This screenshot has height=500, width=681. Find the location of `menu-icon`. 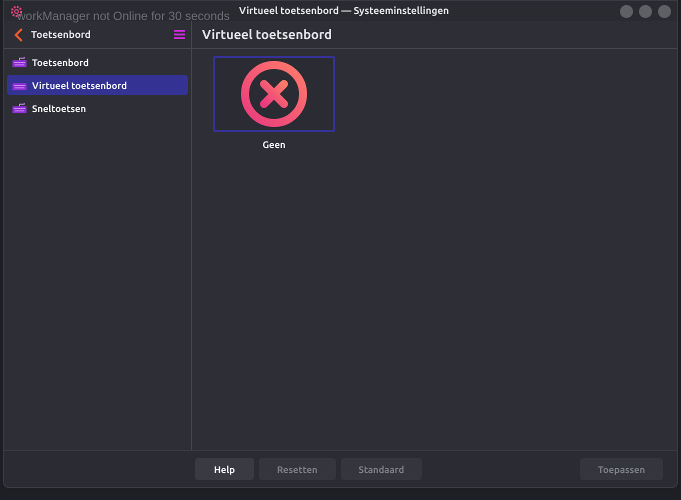

menu-icon is located at coordinates (179, 34).